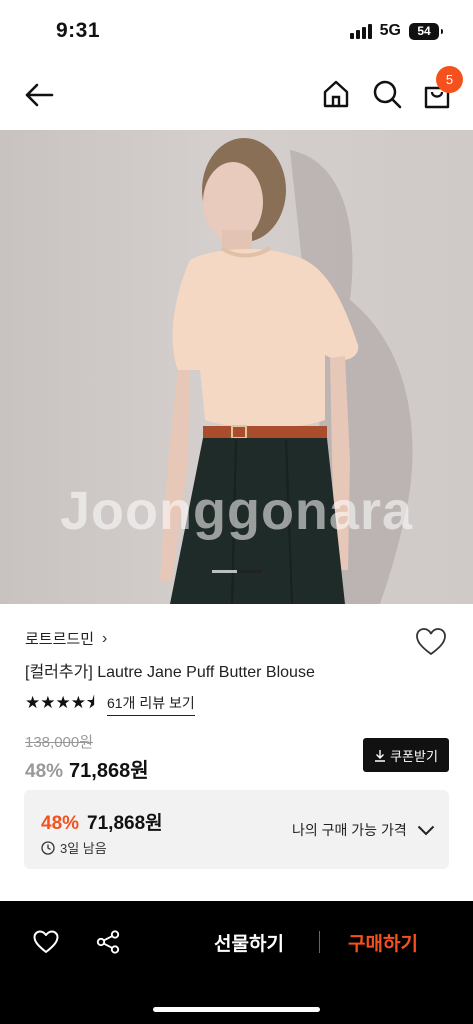 This screenshot has width=473, height=1024. Describe the element at coordinates (349, 830) in the screenshot. I see `my-price-label: 나의 구매 가능 가격` at that location.